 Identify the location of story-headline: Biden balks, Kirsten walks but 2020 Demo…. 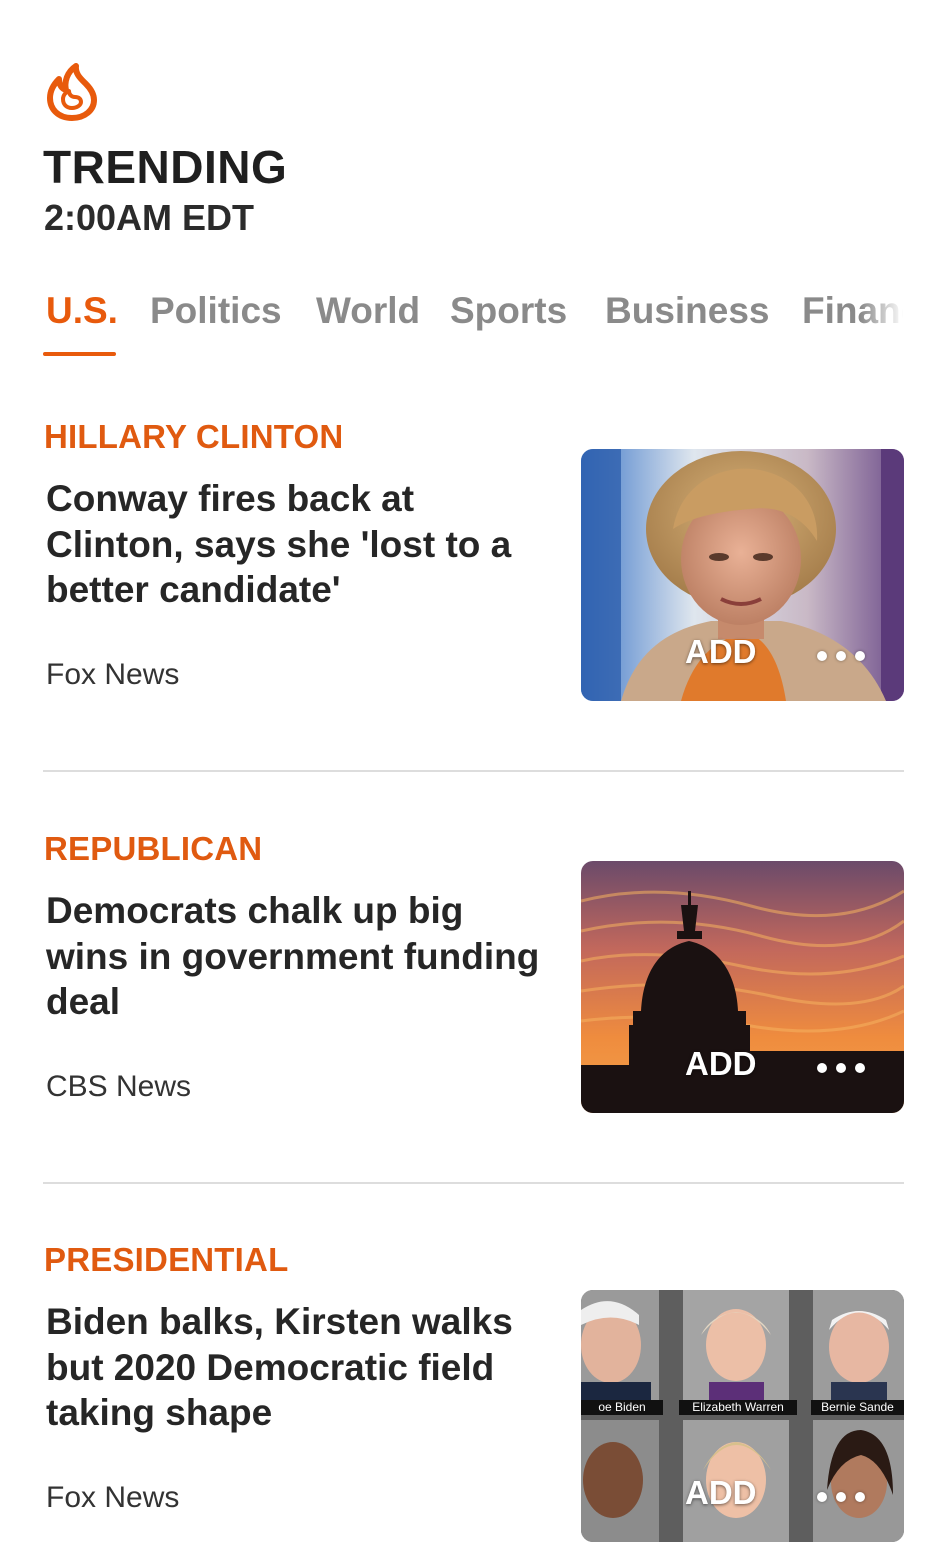
(296, 1367).